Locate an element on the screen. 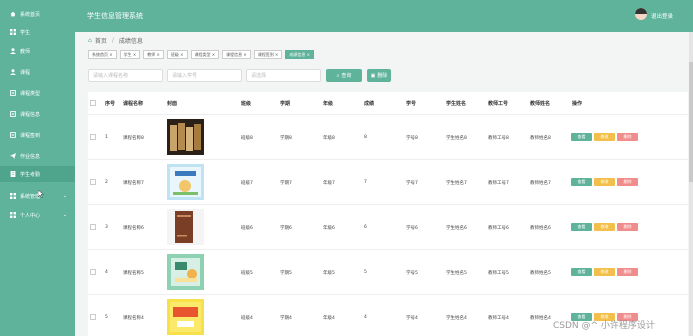 Image resolution: width=693 pixels, height=336 pixels. cell-teacher-no: 教师工号7 is located at coordinates (498, 183).